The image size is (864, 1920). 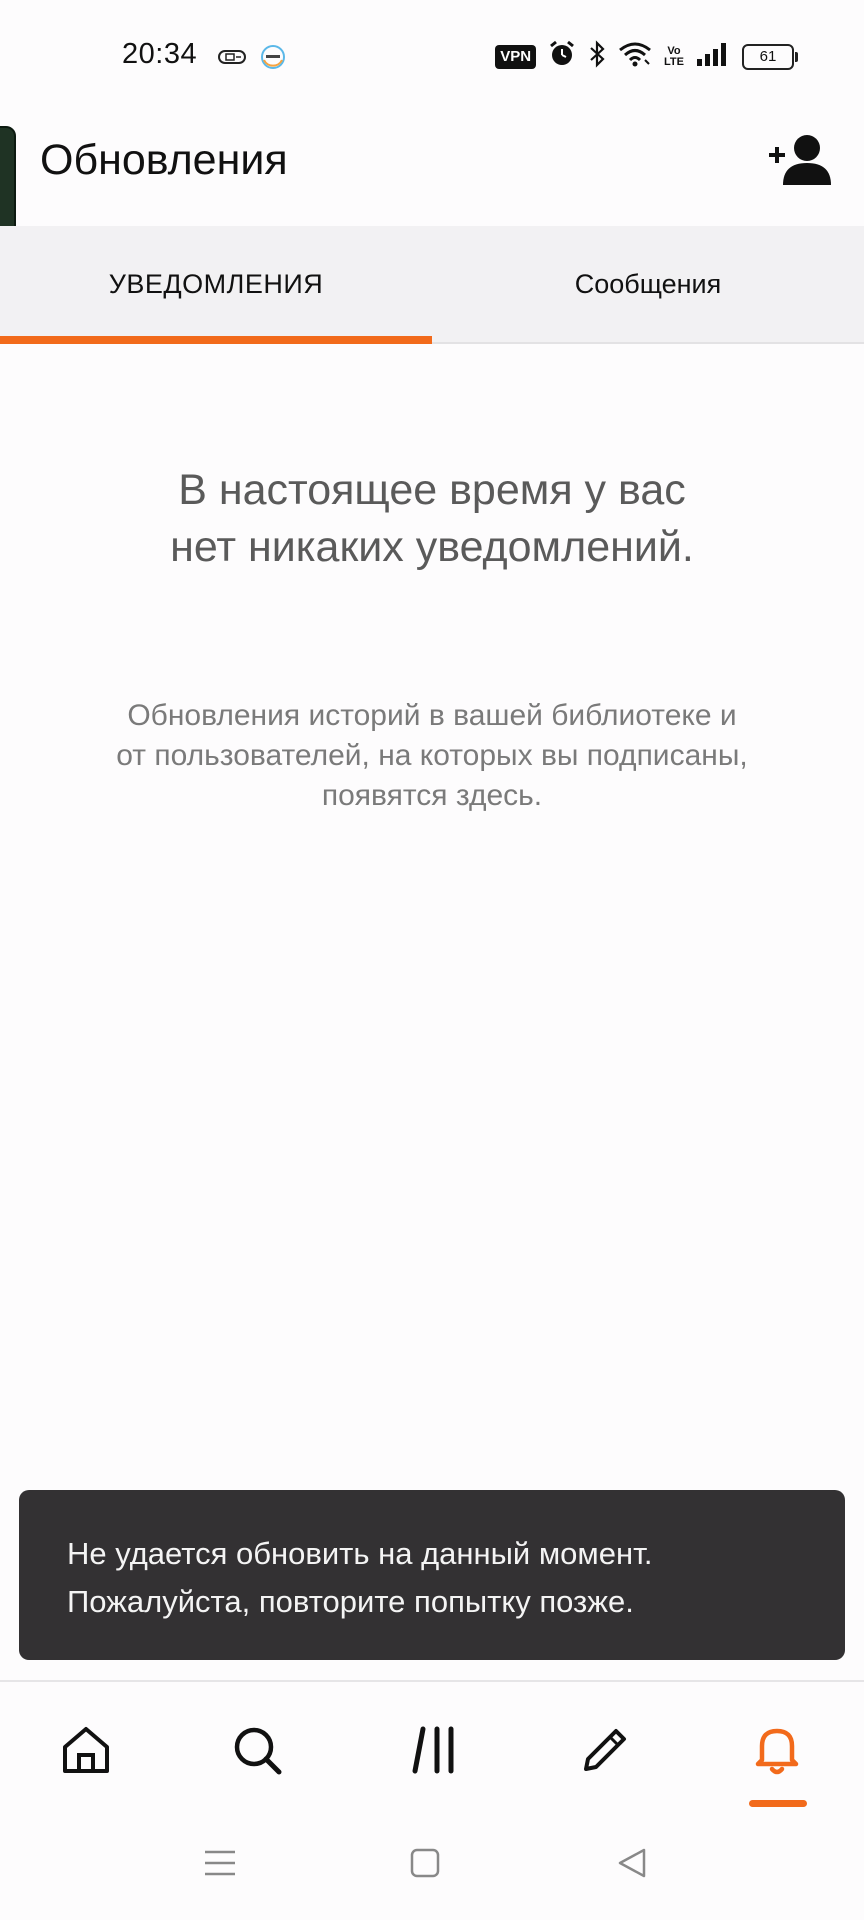 I want to click on recent-apps-button, so click(x=220, y=1865).